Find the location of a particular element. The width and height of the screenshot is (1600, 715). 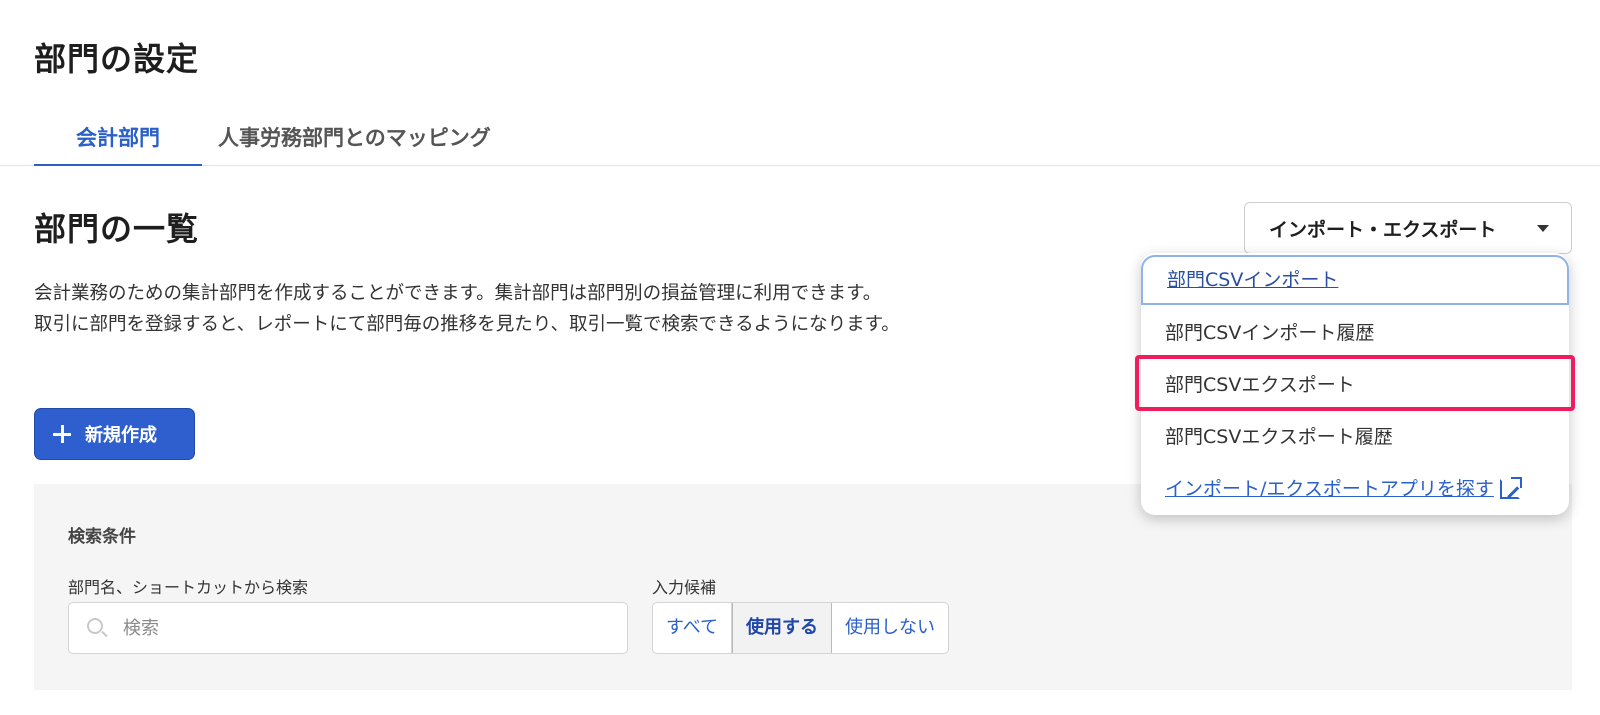

import-export-label: インポート・エクスポート is located at coordinates (1383, 229).